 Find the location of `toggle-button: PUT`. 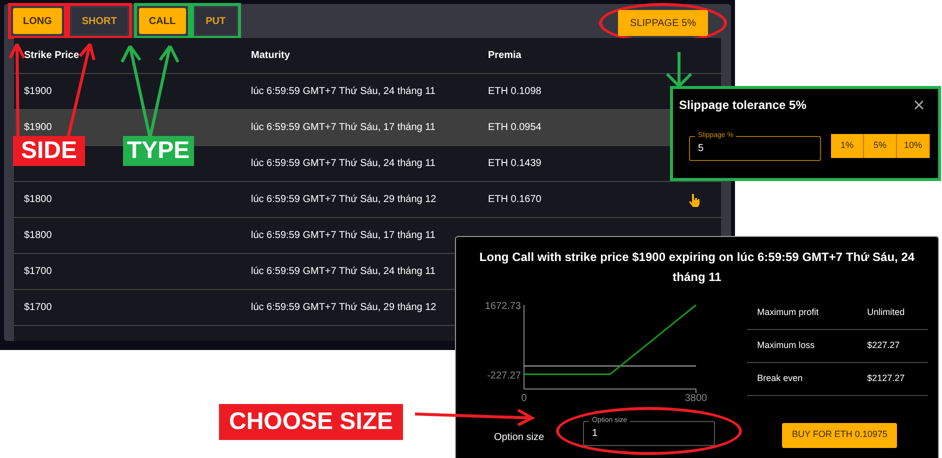

toggle-button: PUT is located at coordinates (216, 21).